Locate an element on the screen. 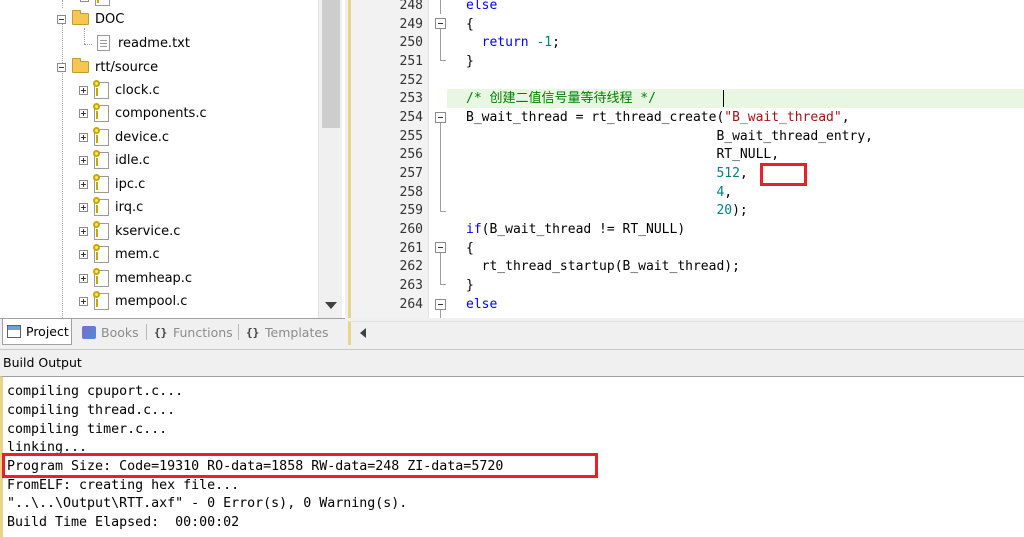 Image resolution: width=1024 pixels, height=537 pixels. tree-file-clock: clock.c is located at coordinates (119, 90).